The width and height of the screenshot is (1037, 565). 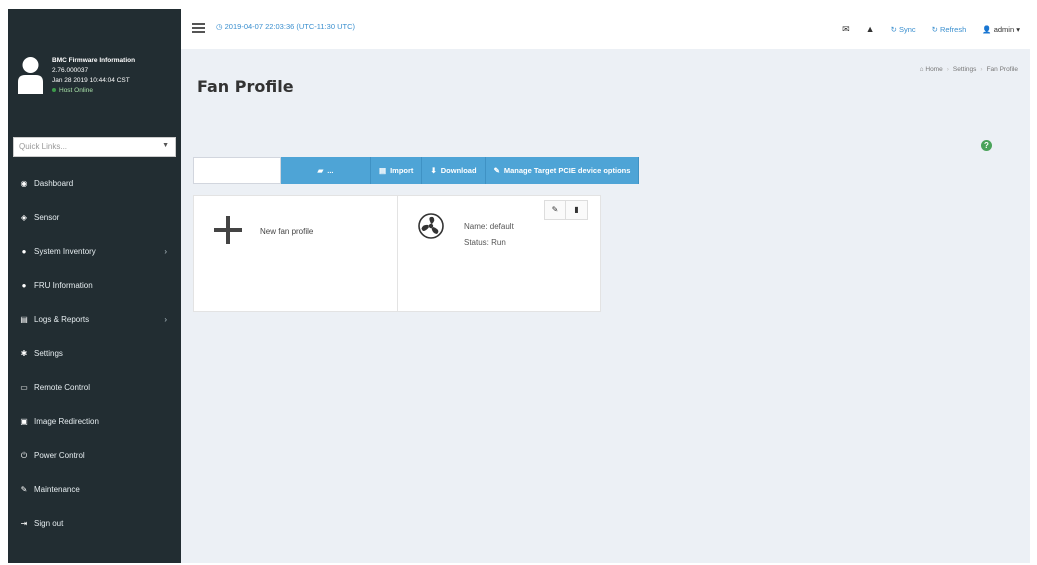 What do you see at coordinates (59, 455) in the screenshot?
I see `sidebar-item-label: Power Control` at bounding box center [59, 455].